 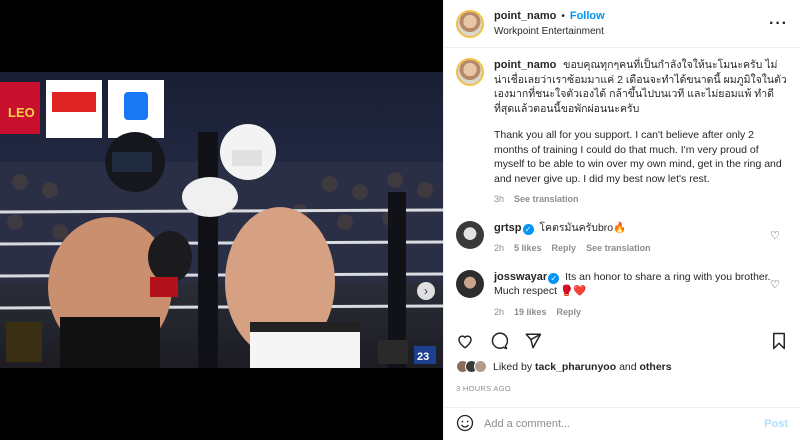 I want to click on next-photo-button: ›, so click(x=426, y=291).